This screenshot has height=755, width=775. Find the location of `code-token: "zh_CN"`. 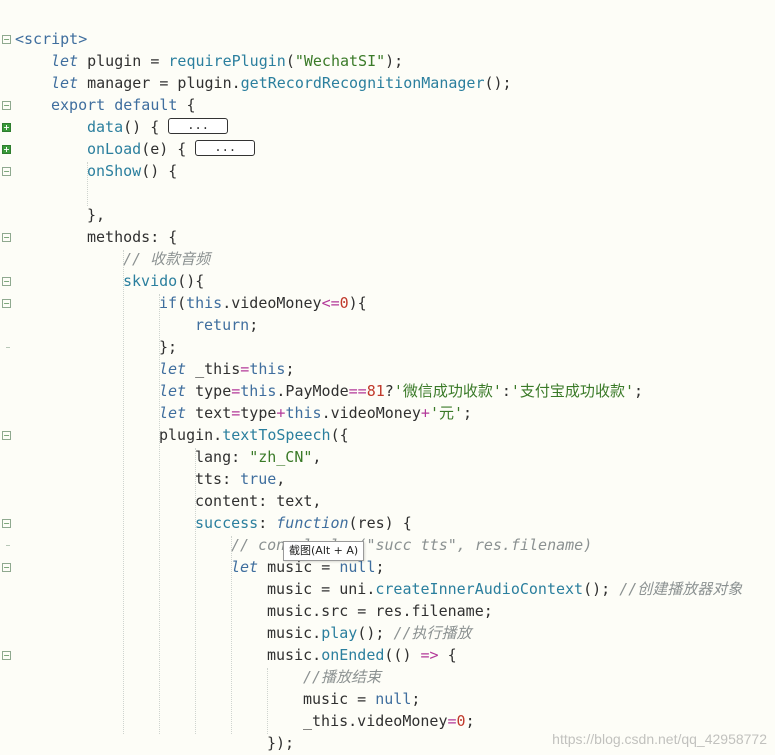

code-token: "zh_CN" is located at coordinates (281, 457).